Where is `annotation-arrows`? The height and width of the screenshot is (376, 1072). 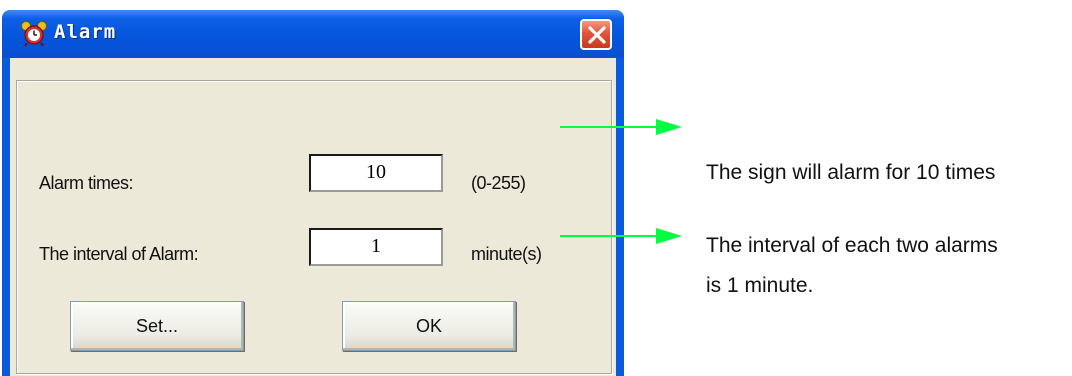
annotation-arrows is located at coordinates (621, 181).